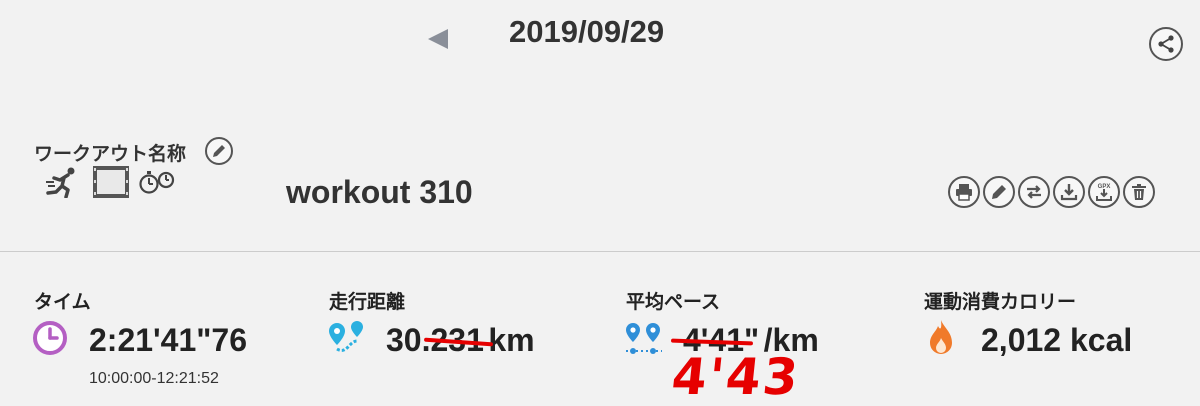  I want to click on film-icon, so click(111, 182).